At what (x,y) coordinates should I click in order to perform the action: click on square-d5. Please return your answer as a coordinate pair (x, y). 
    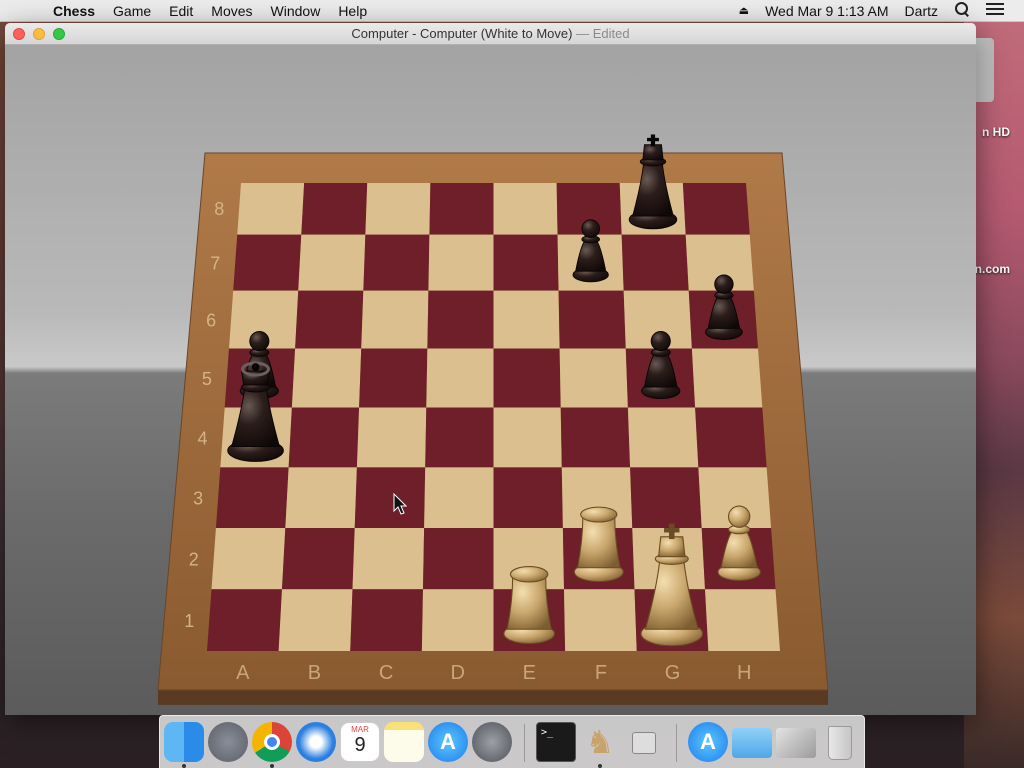
    Looking at the image, I should click on (460, 378).